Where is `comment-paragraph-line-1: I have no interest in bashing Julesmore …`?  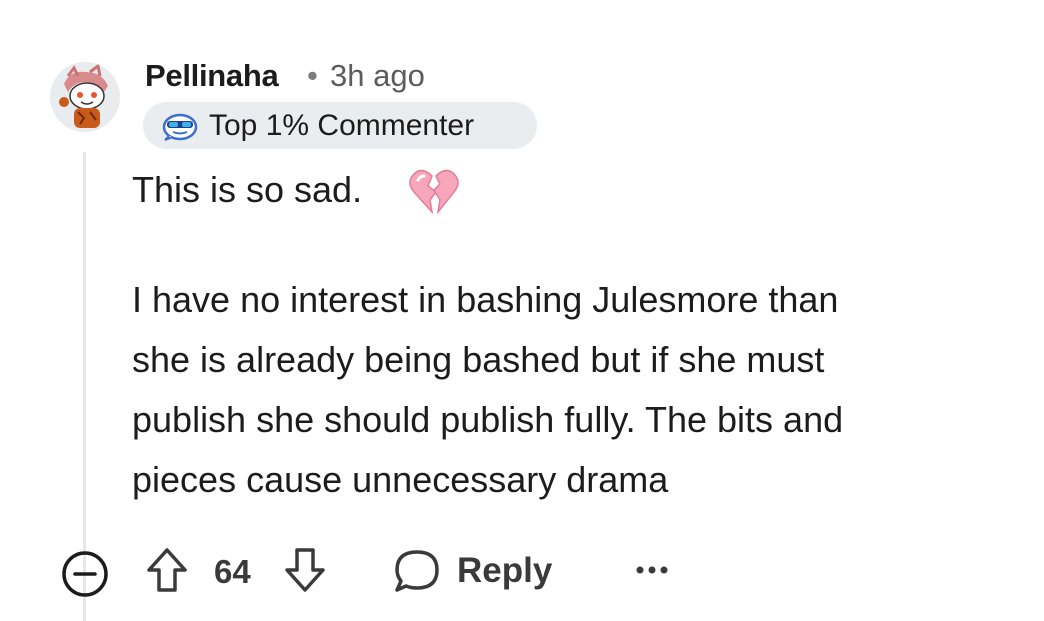
comment-paragraph-line-1: I have no interest in bashing Julesmore … is located at coordinates (485, 299).